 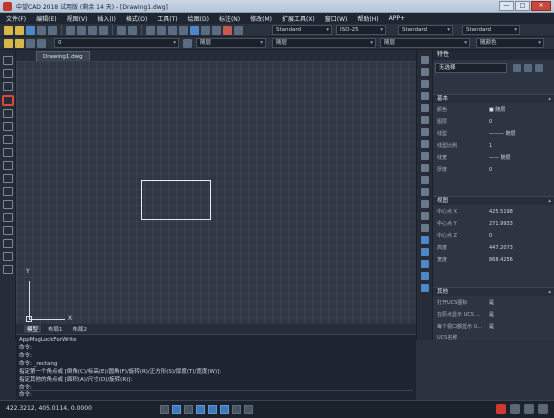 What do you see at coordinates (8, 126) in the screenshot?
I see `circle-icon` at bounding box center [8, 126].